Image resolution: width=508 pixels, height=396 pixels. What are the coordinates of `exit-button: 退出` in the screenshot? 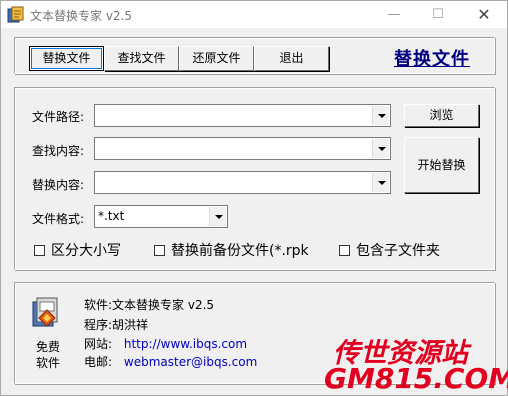 It's located at (291, 58).